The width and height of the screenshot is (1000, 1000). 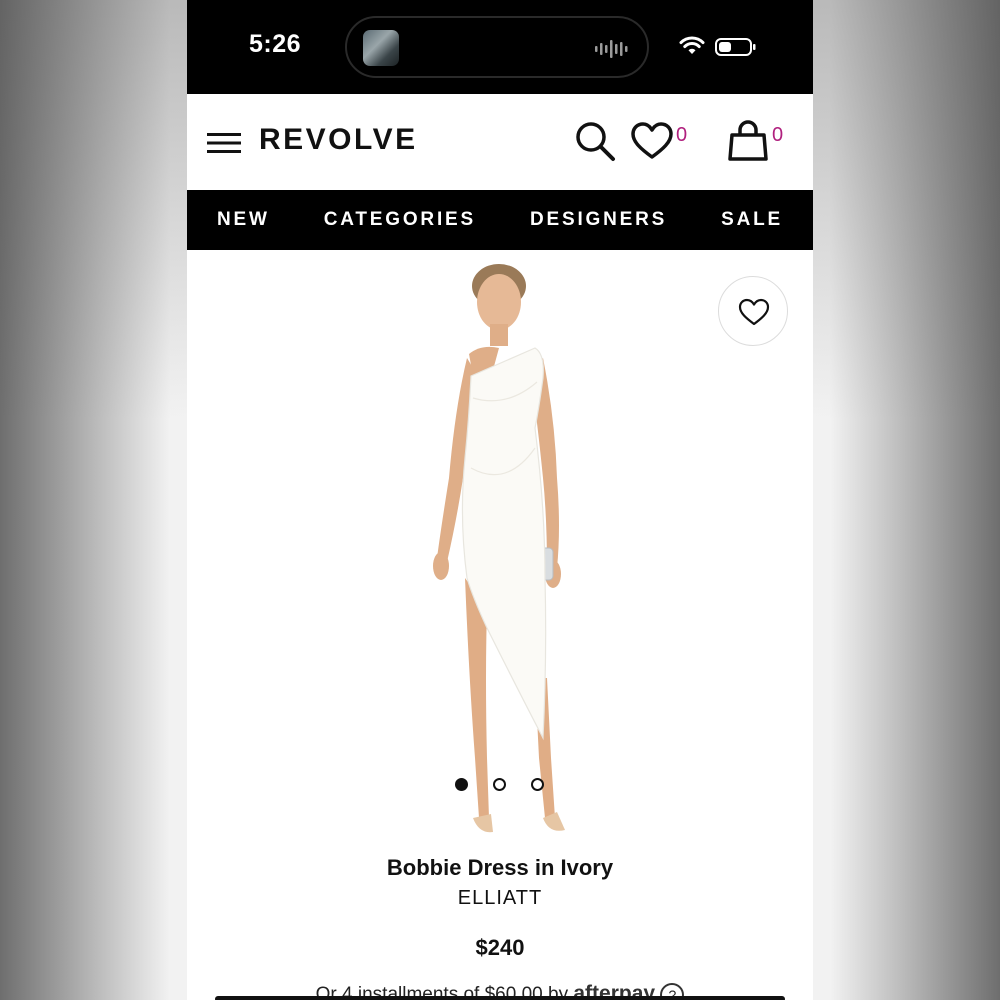 What do you see at coordinates (338, 140) in the screenshot?
I see `brand-logo: REVOLVE` at bounding box center [338, 140].